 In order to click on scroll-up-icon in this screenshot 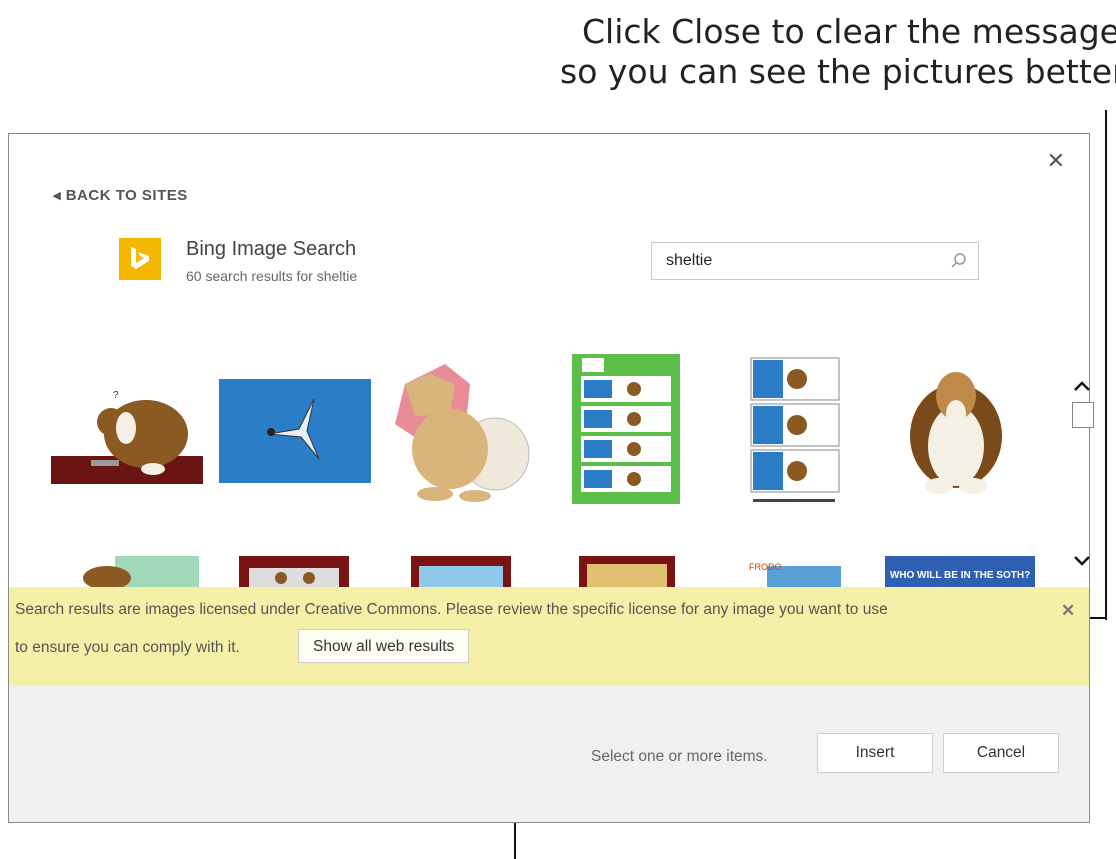, I will do `click(1082, 387)`.